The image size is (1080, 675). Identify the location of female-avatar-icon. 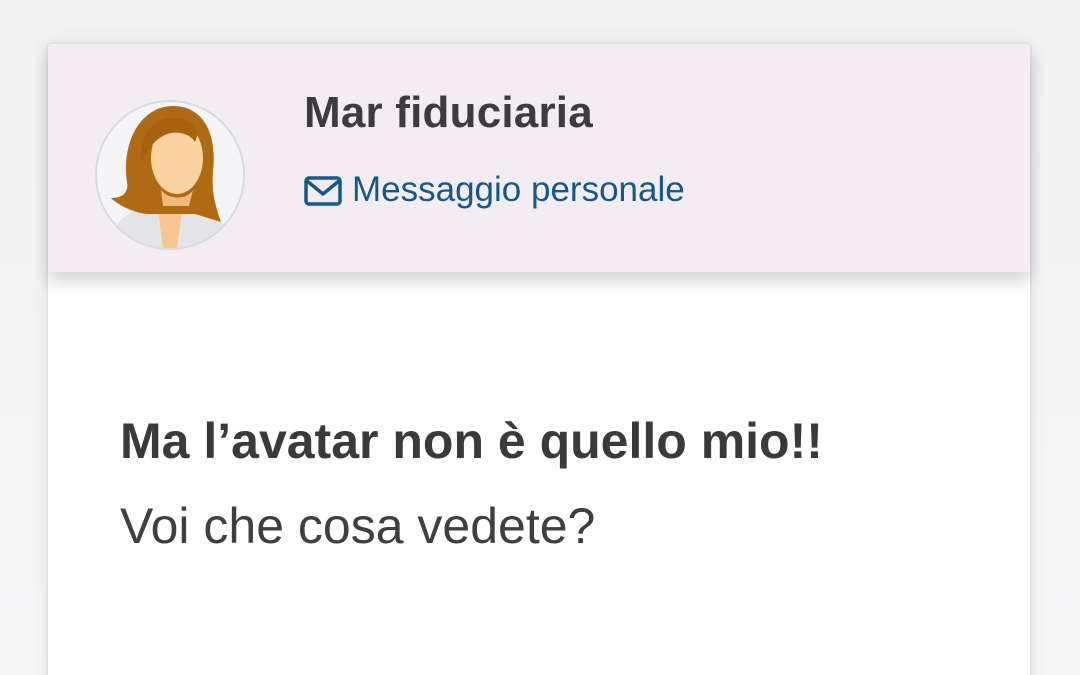
(170, 175).